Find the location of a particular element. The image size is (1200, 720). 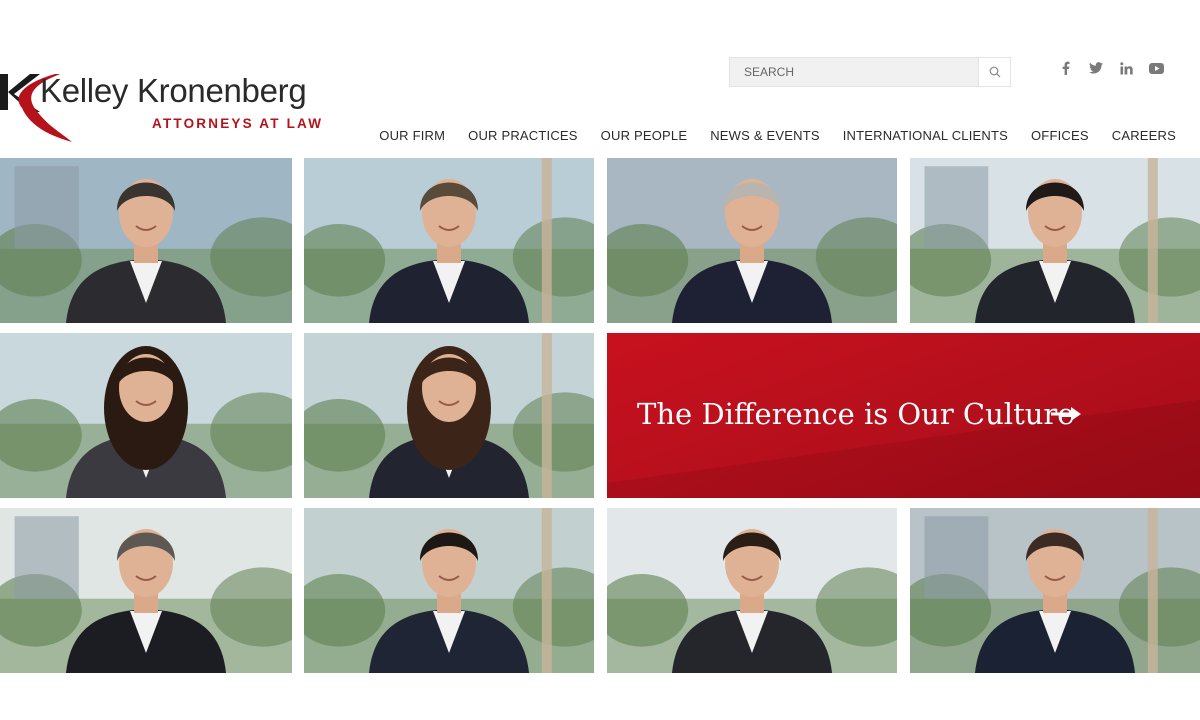

brand-tagline: ATTORNEYS AT LAW is located at coordinates (238, 123).